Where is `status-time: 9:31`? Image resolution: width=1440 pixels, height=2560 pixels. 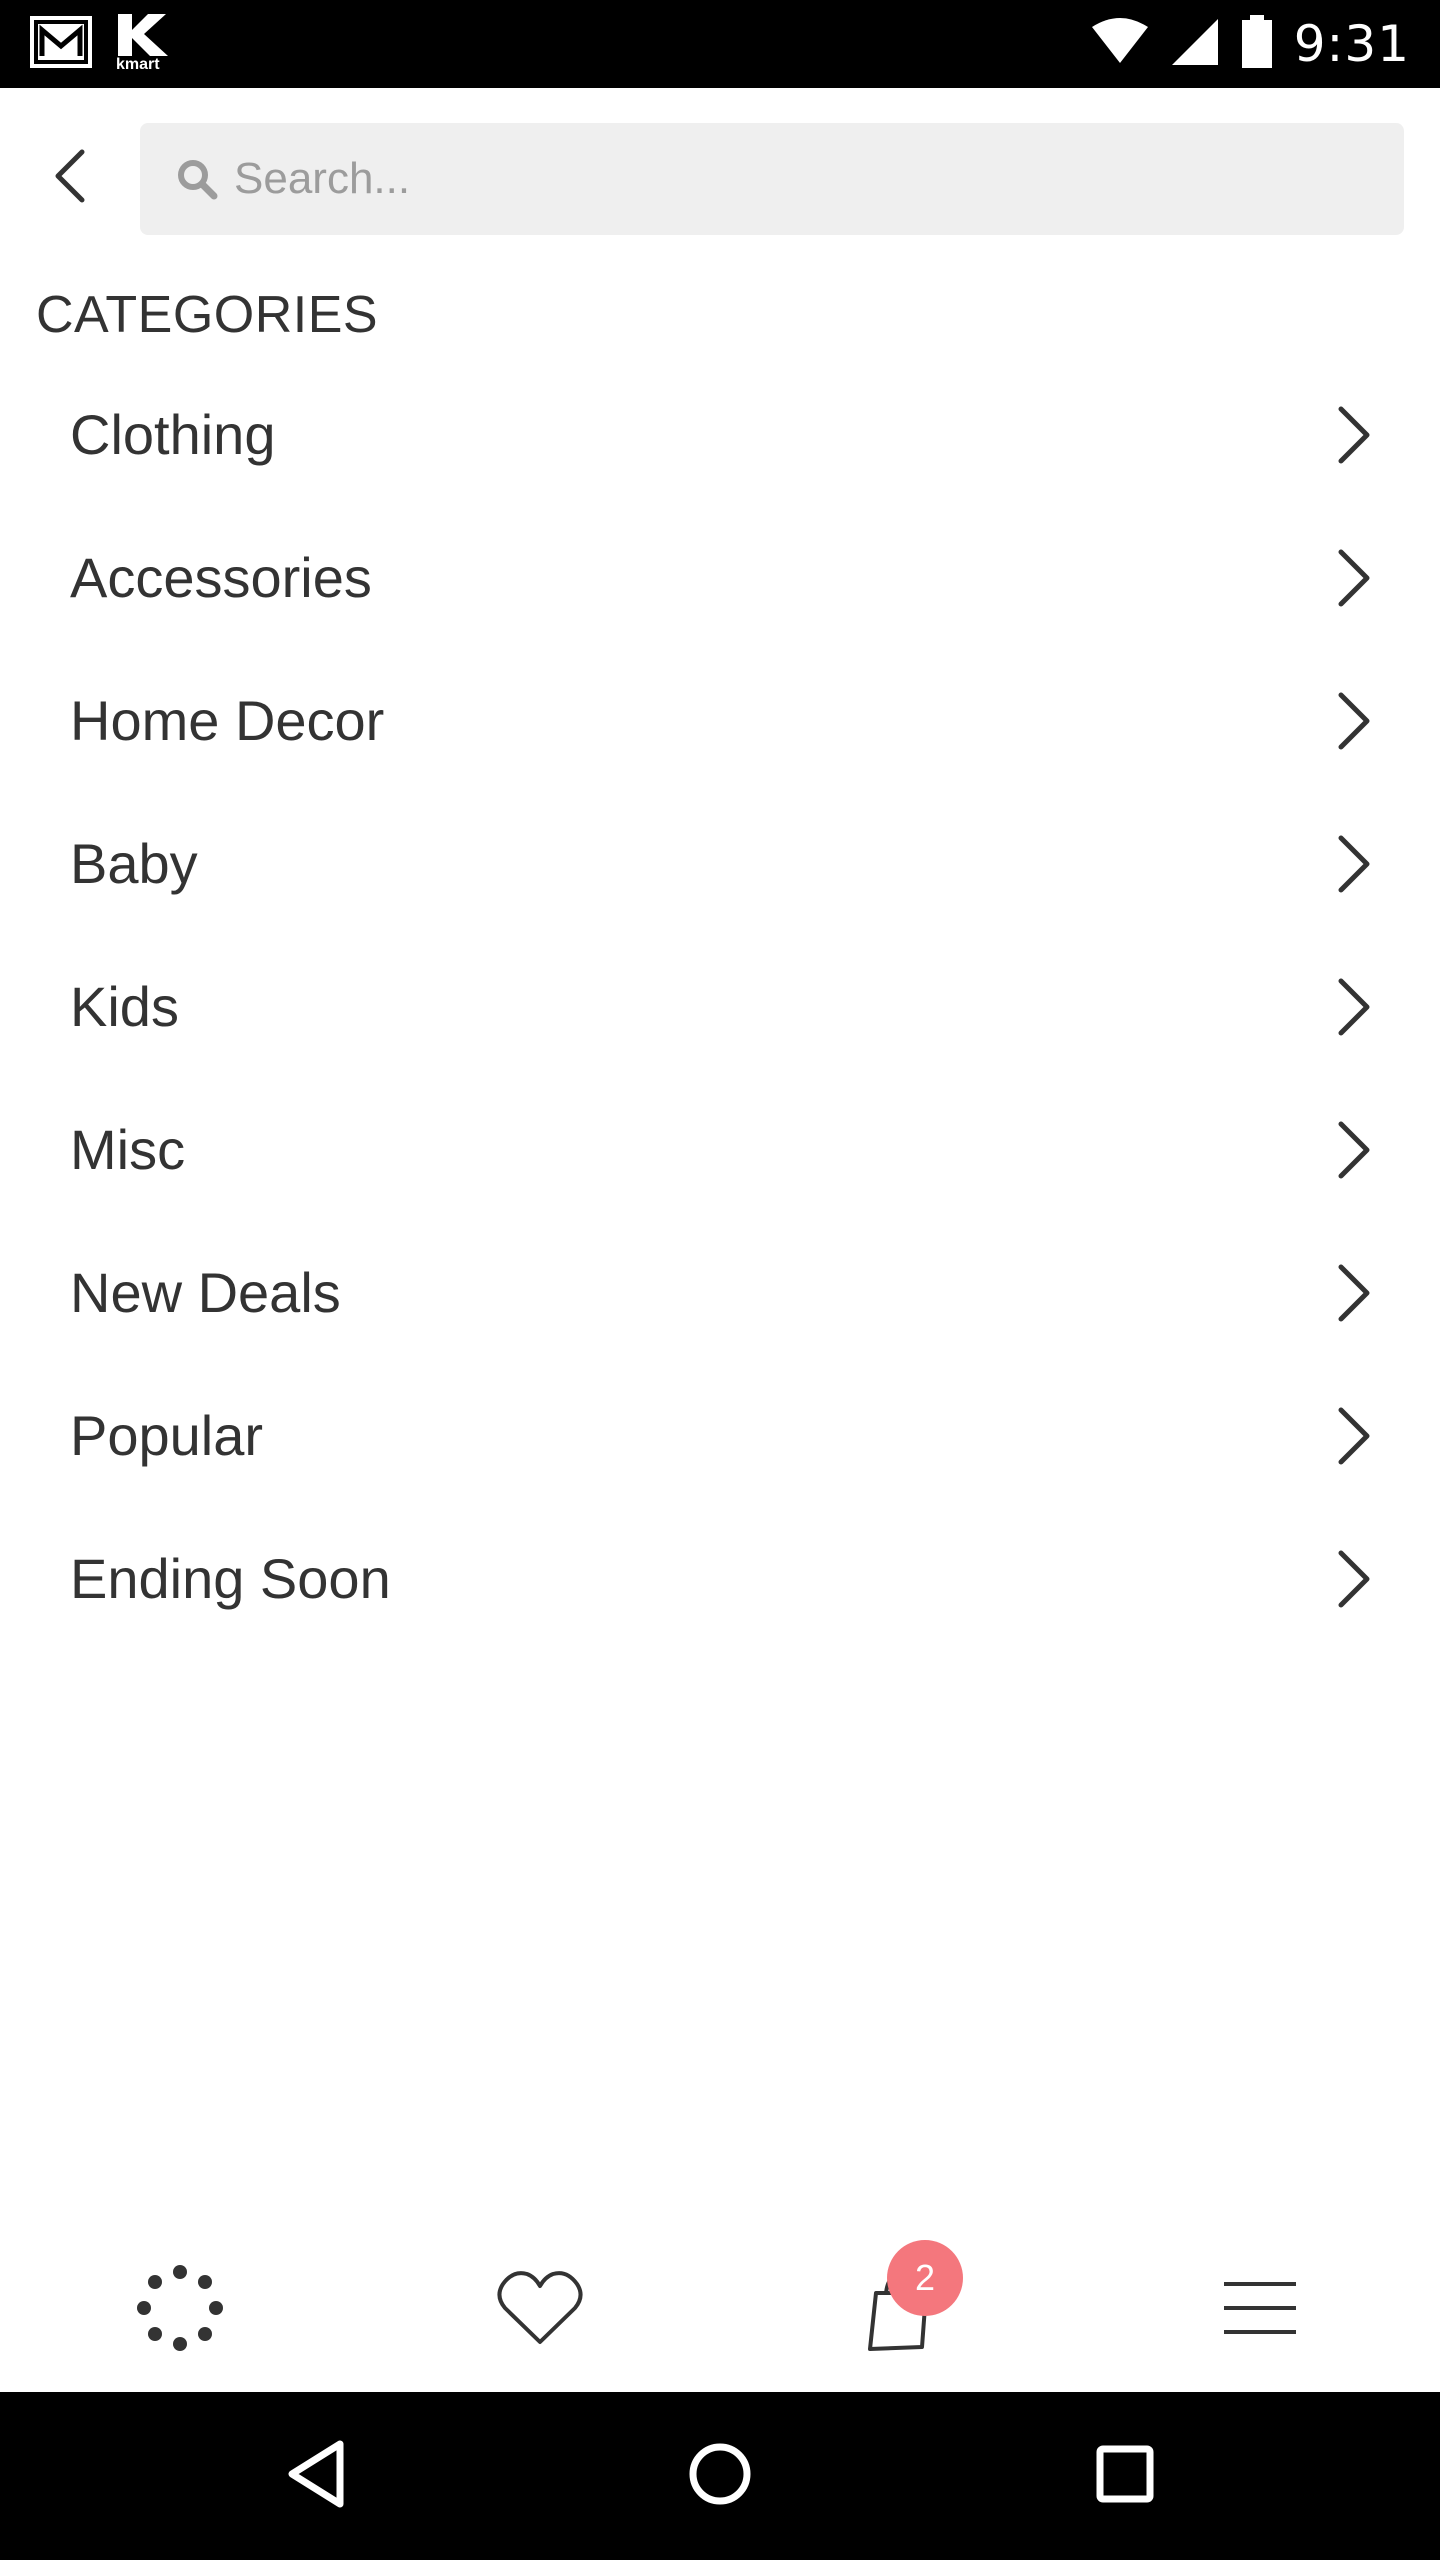
status-time: 9:31 is located at coordinates (1351, 44).